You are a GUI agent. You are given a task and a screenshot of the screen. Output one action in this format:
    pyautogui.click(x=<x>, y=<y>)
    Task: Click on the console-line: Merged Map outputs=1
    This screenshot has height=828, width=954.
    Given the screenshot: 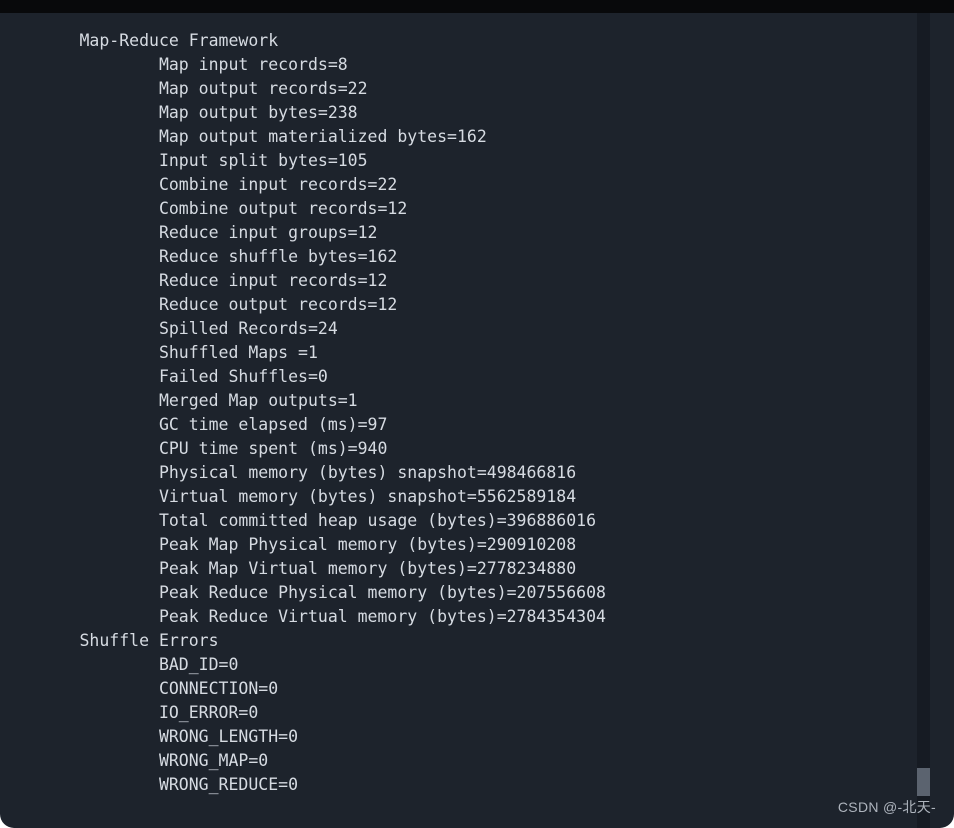 What is the action you would take?
    pyautogui.click(x=179, y=400)
    